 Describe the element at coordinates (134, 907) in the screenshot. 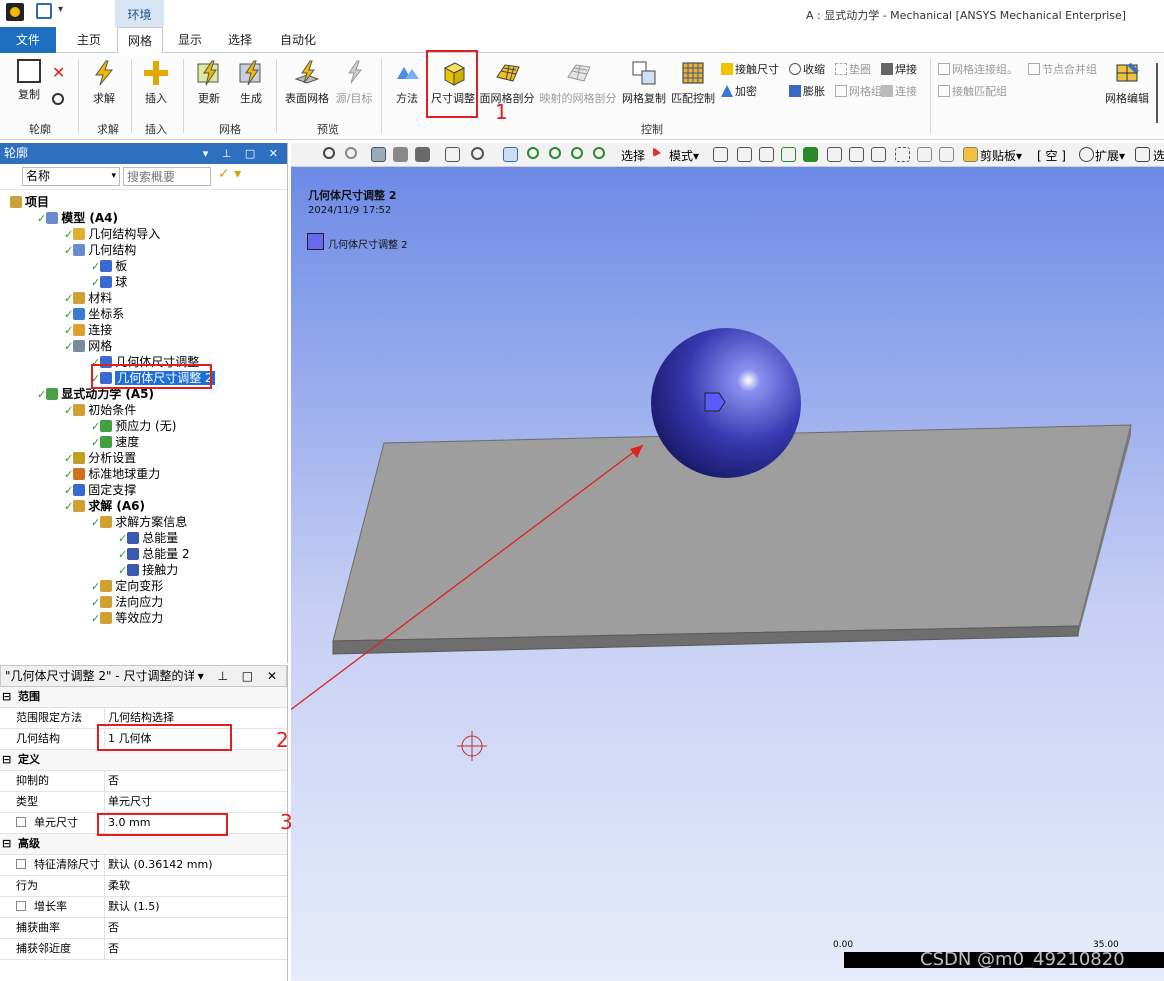

I see `property-value: 默认 (1.5)` at that location.